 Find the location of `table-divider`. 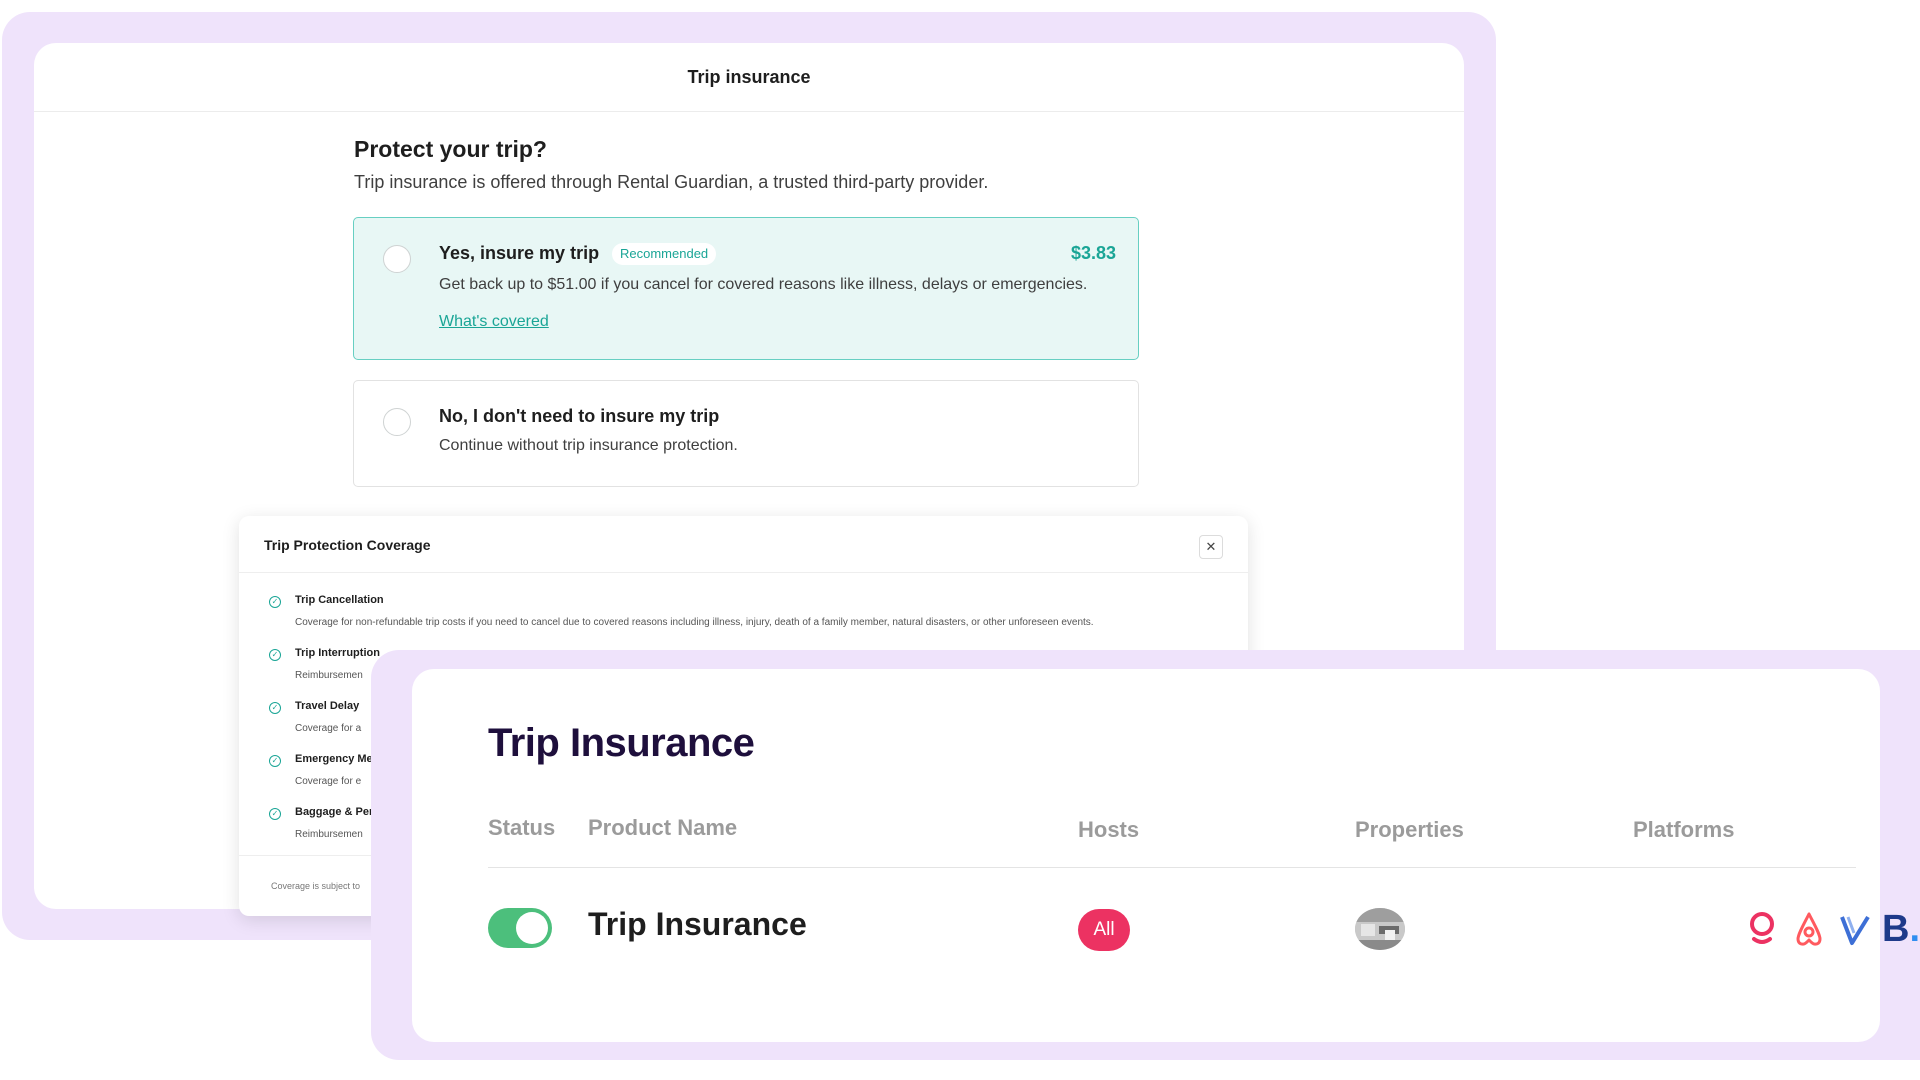

table-divider is located at coordinates (1172, 867).